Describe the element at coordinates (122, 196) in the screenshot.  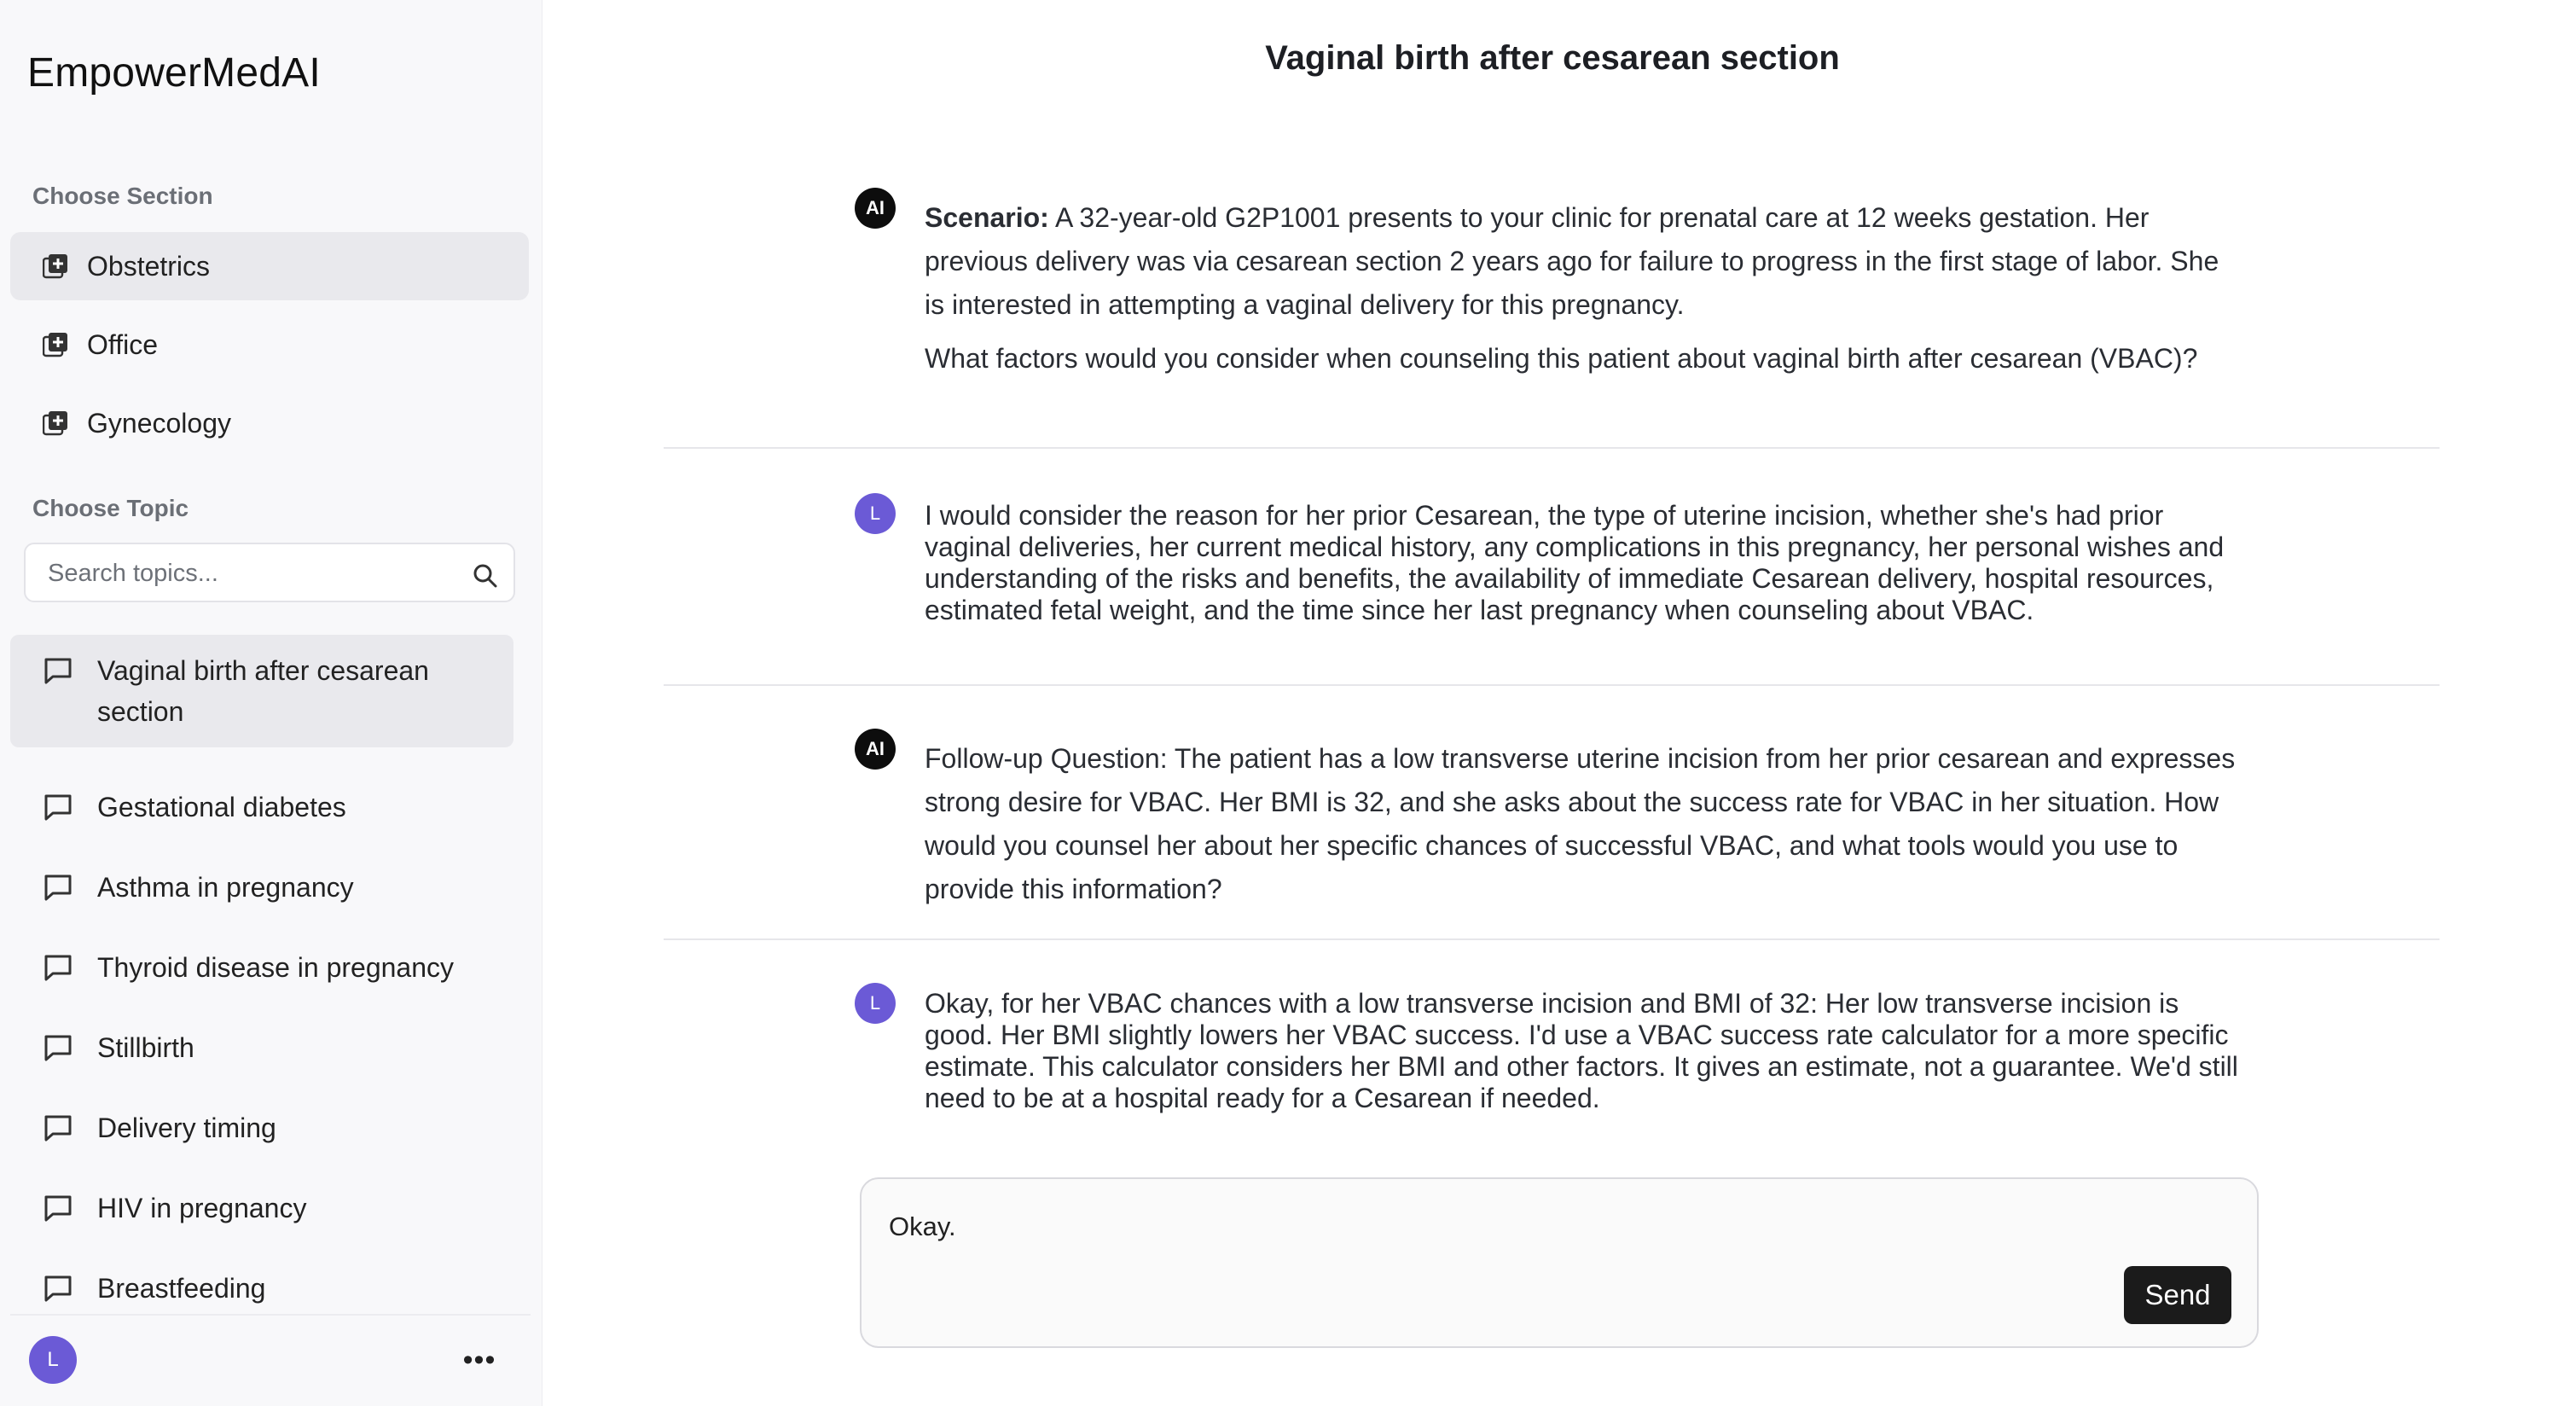
I see `choose-section-label: Choose Section` at that location.